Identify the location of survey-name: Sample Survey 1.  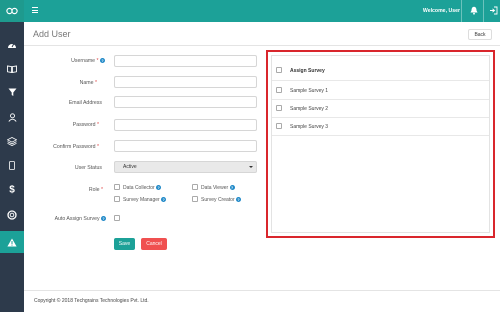
(309, 91).